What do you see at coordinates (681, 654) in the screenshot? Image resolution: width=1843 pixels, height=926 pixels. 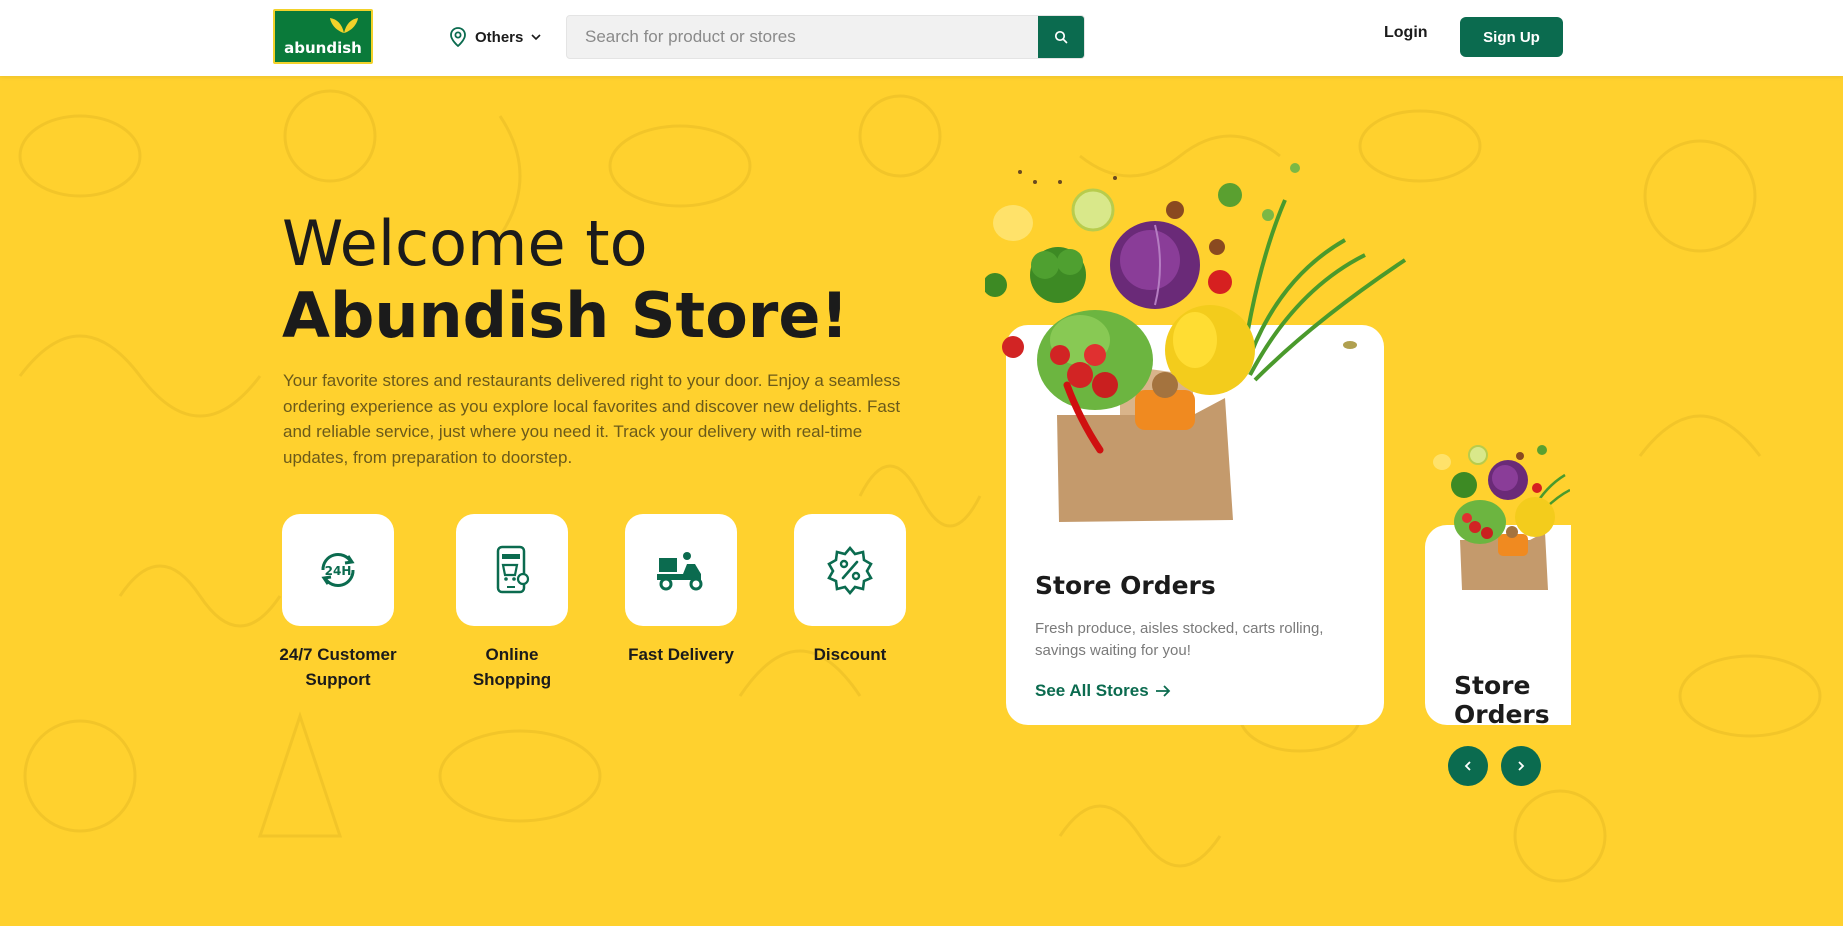 I see `feature-label: Fast Delivery` at bounding box center [681, 654].